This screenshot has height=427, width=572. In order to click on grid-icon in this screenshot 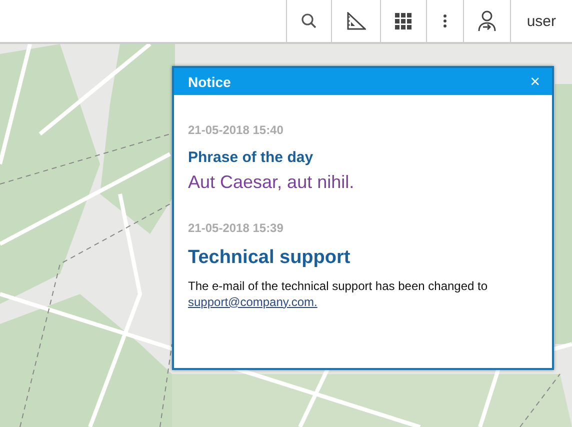, I will do `click(403, 21)`.